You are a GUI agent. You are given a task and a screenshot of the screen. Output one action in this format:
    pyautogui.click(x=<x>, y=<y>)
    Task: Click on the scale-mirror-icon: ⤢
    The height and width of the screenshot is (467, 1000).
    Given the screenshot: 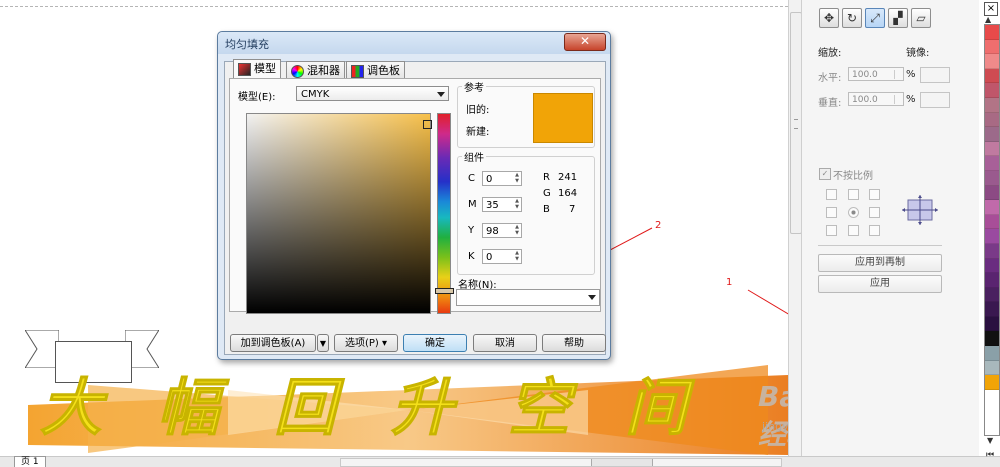 What is the action you would take?
    pyautogui.click(x=875, y=18)
    